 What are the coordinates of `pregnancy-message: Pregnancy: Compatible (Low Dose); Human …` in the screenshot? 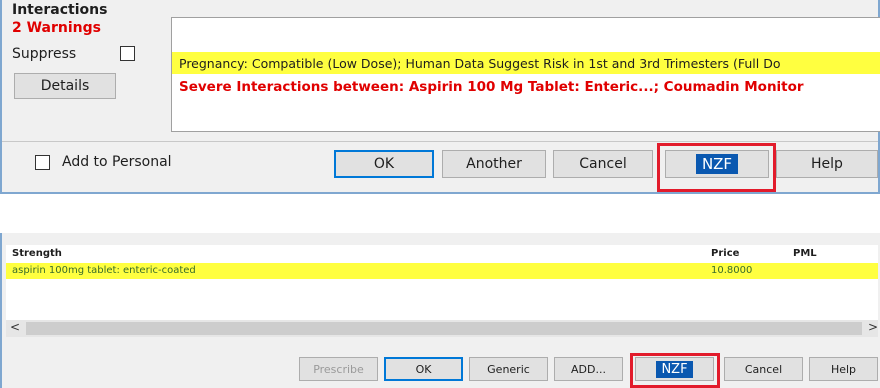 It's located at (480, 63).